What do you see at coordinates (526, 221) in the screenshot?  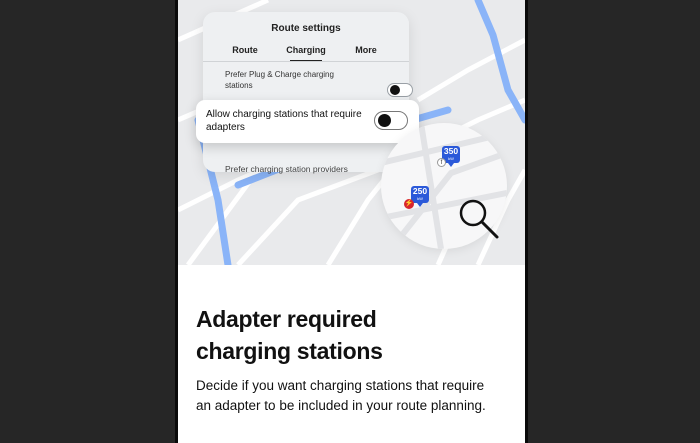 I see `frame-edge-right` at bounding box center [526, 221].